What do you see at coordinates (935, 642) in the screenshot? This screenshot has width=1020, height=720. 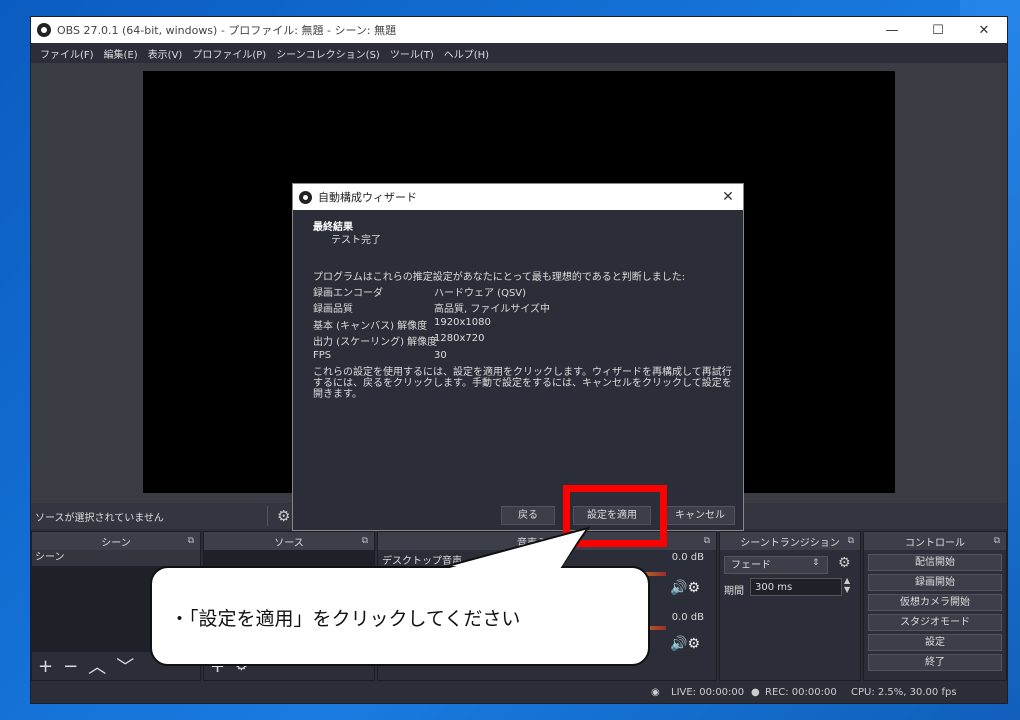 I see `settings-button: 設定` at bounding box center [935, 642].